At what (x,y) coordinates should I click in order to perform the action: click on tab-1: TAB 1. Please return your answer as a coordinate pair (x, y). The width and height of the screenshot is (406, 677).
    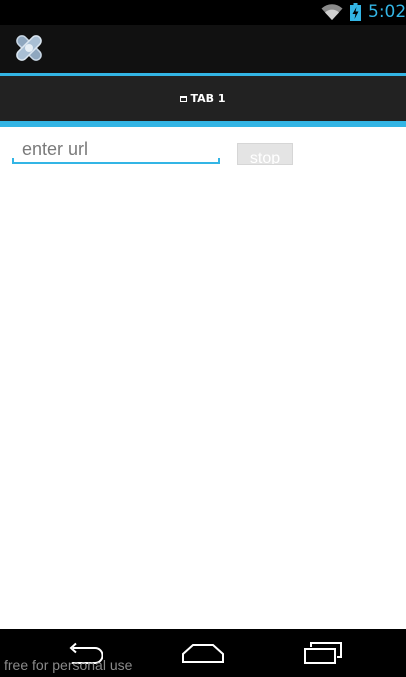
    Looking at the image, I should click on (203, 98).